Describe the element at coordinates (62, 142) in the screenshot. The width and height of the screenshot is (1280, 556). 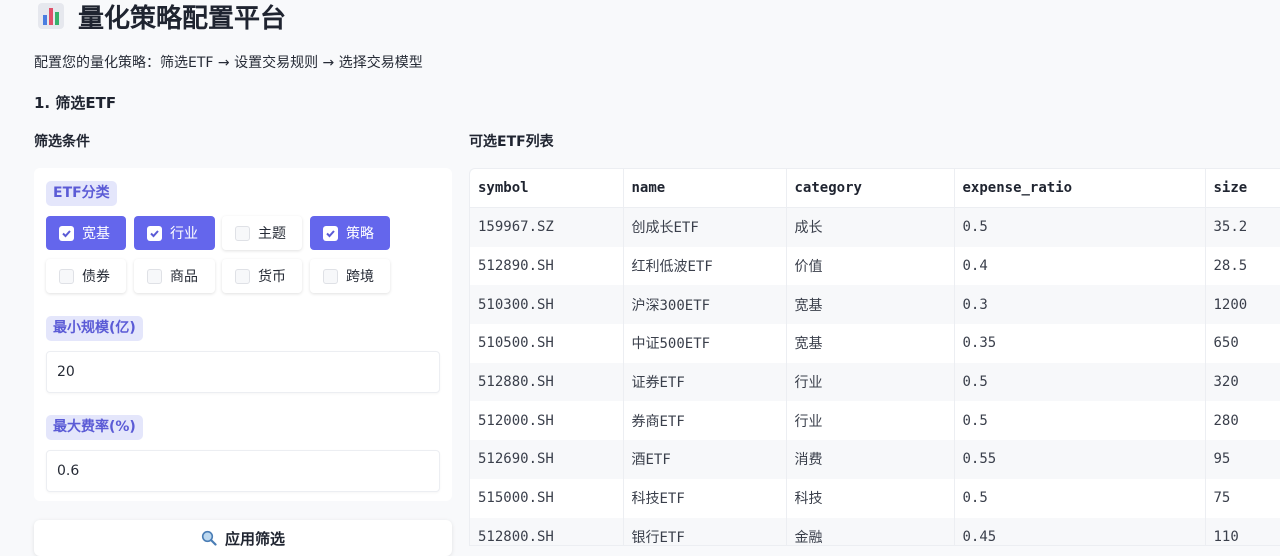
I see `filters-heading: 筛选条件` at that location.